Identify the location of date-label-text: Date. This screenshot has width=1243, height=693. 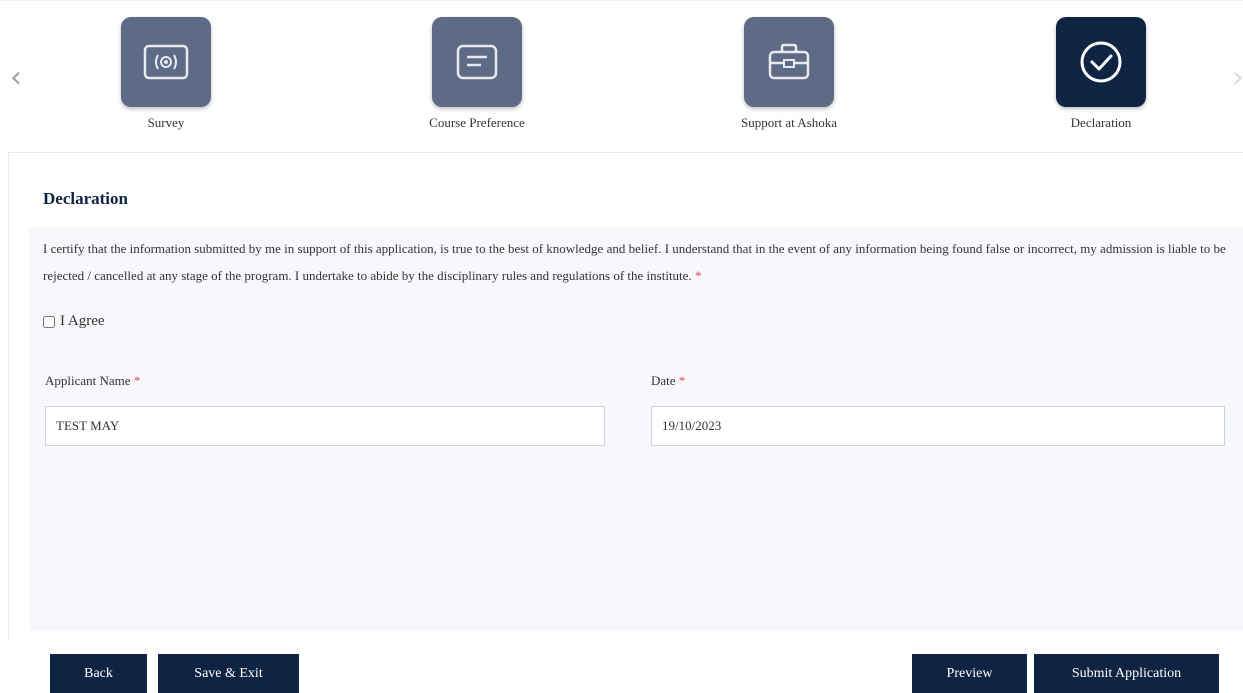
(663, 380).